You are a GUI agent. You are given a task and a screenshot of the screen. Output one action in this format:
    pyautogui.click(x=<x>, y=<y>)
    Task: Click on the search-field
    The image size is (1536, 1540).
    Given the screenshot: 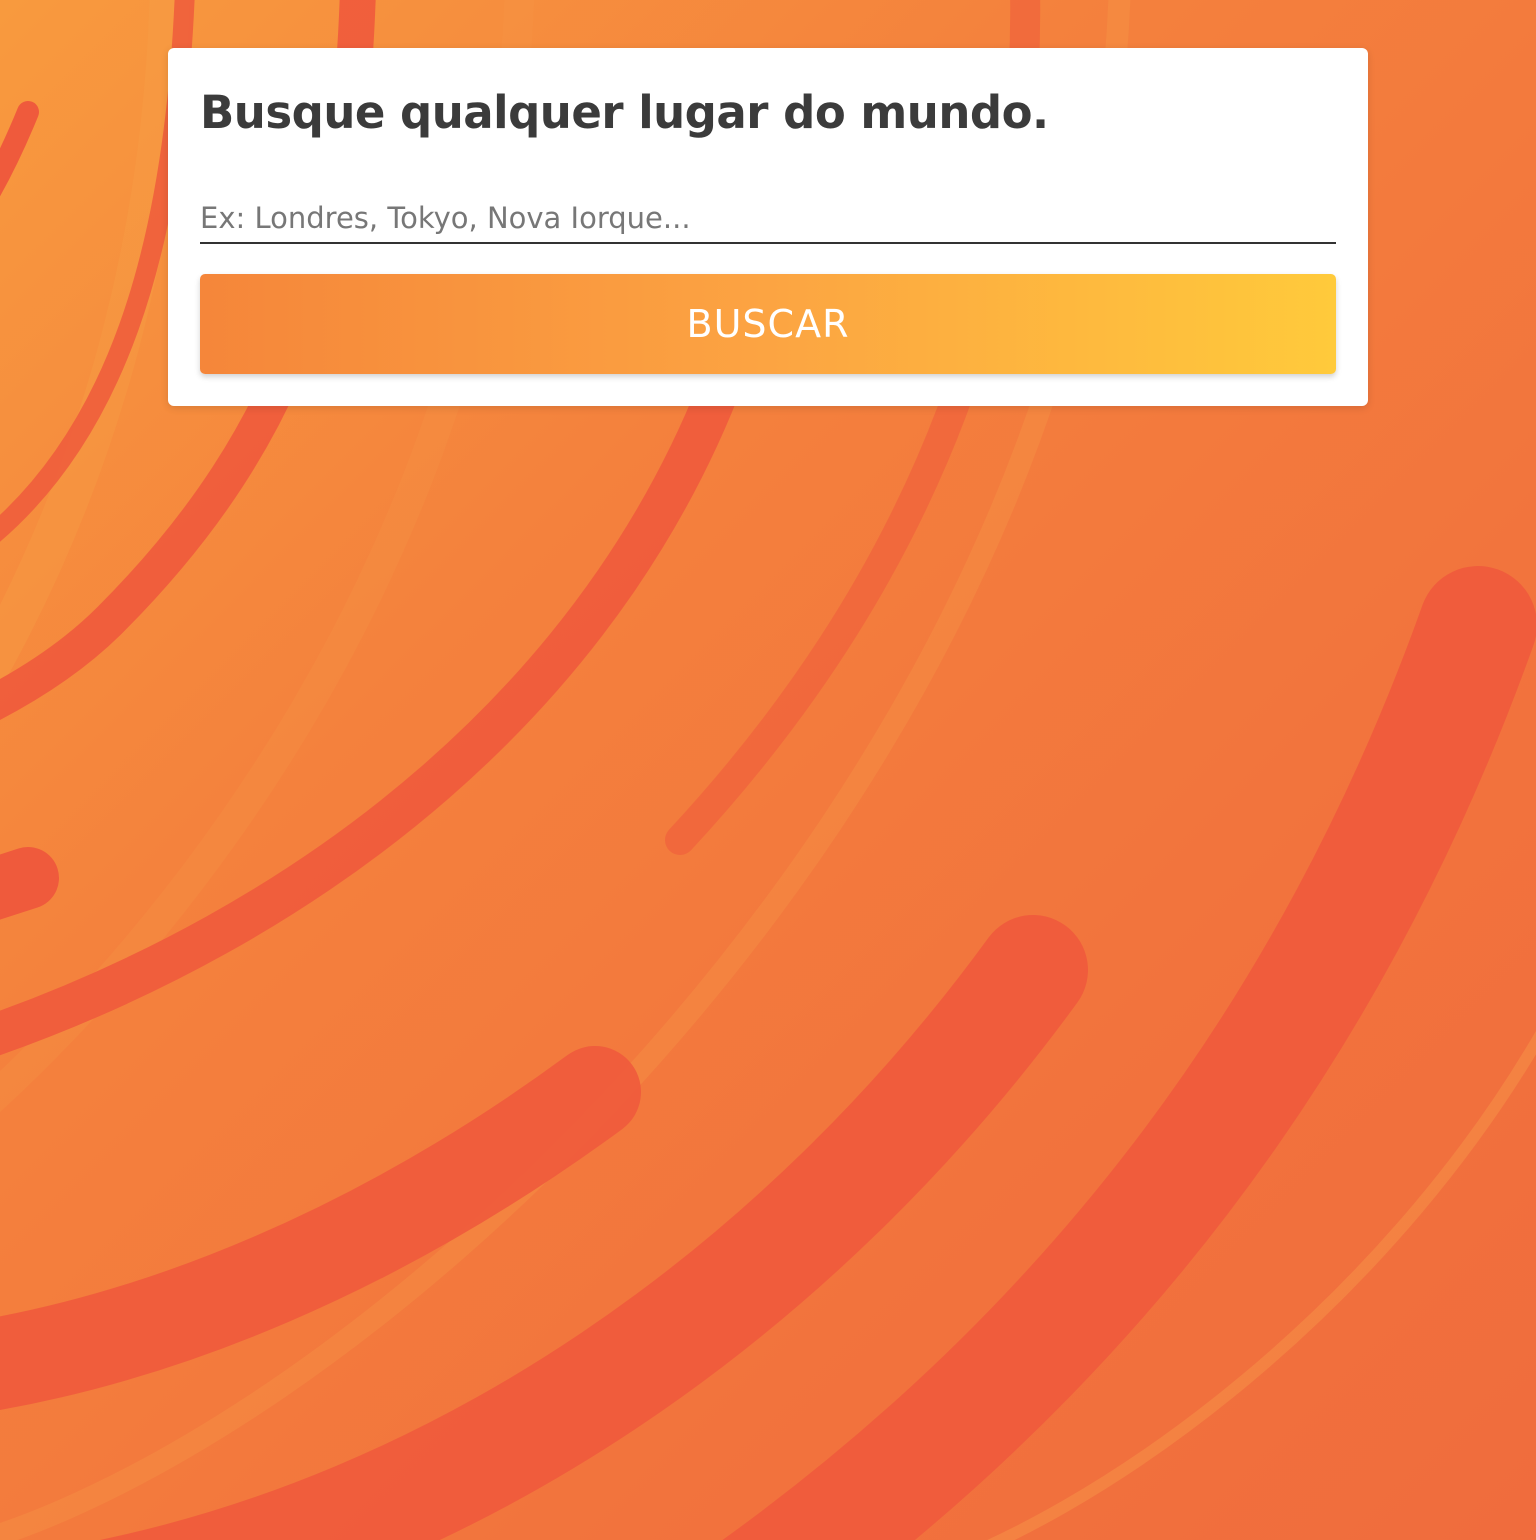 What is the action you would take?
    pyautogui.click(x=768, y=216)
    